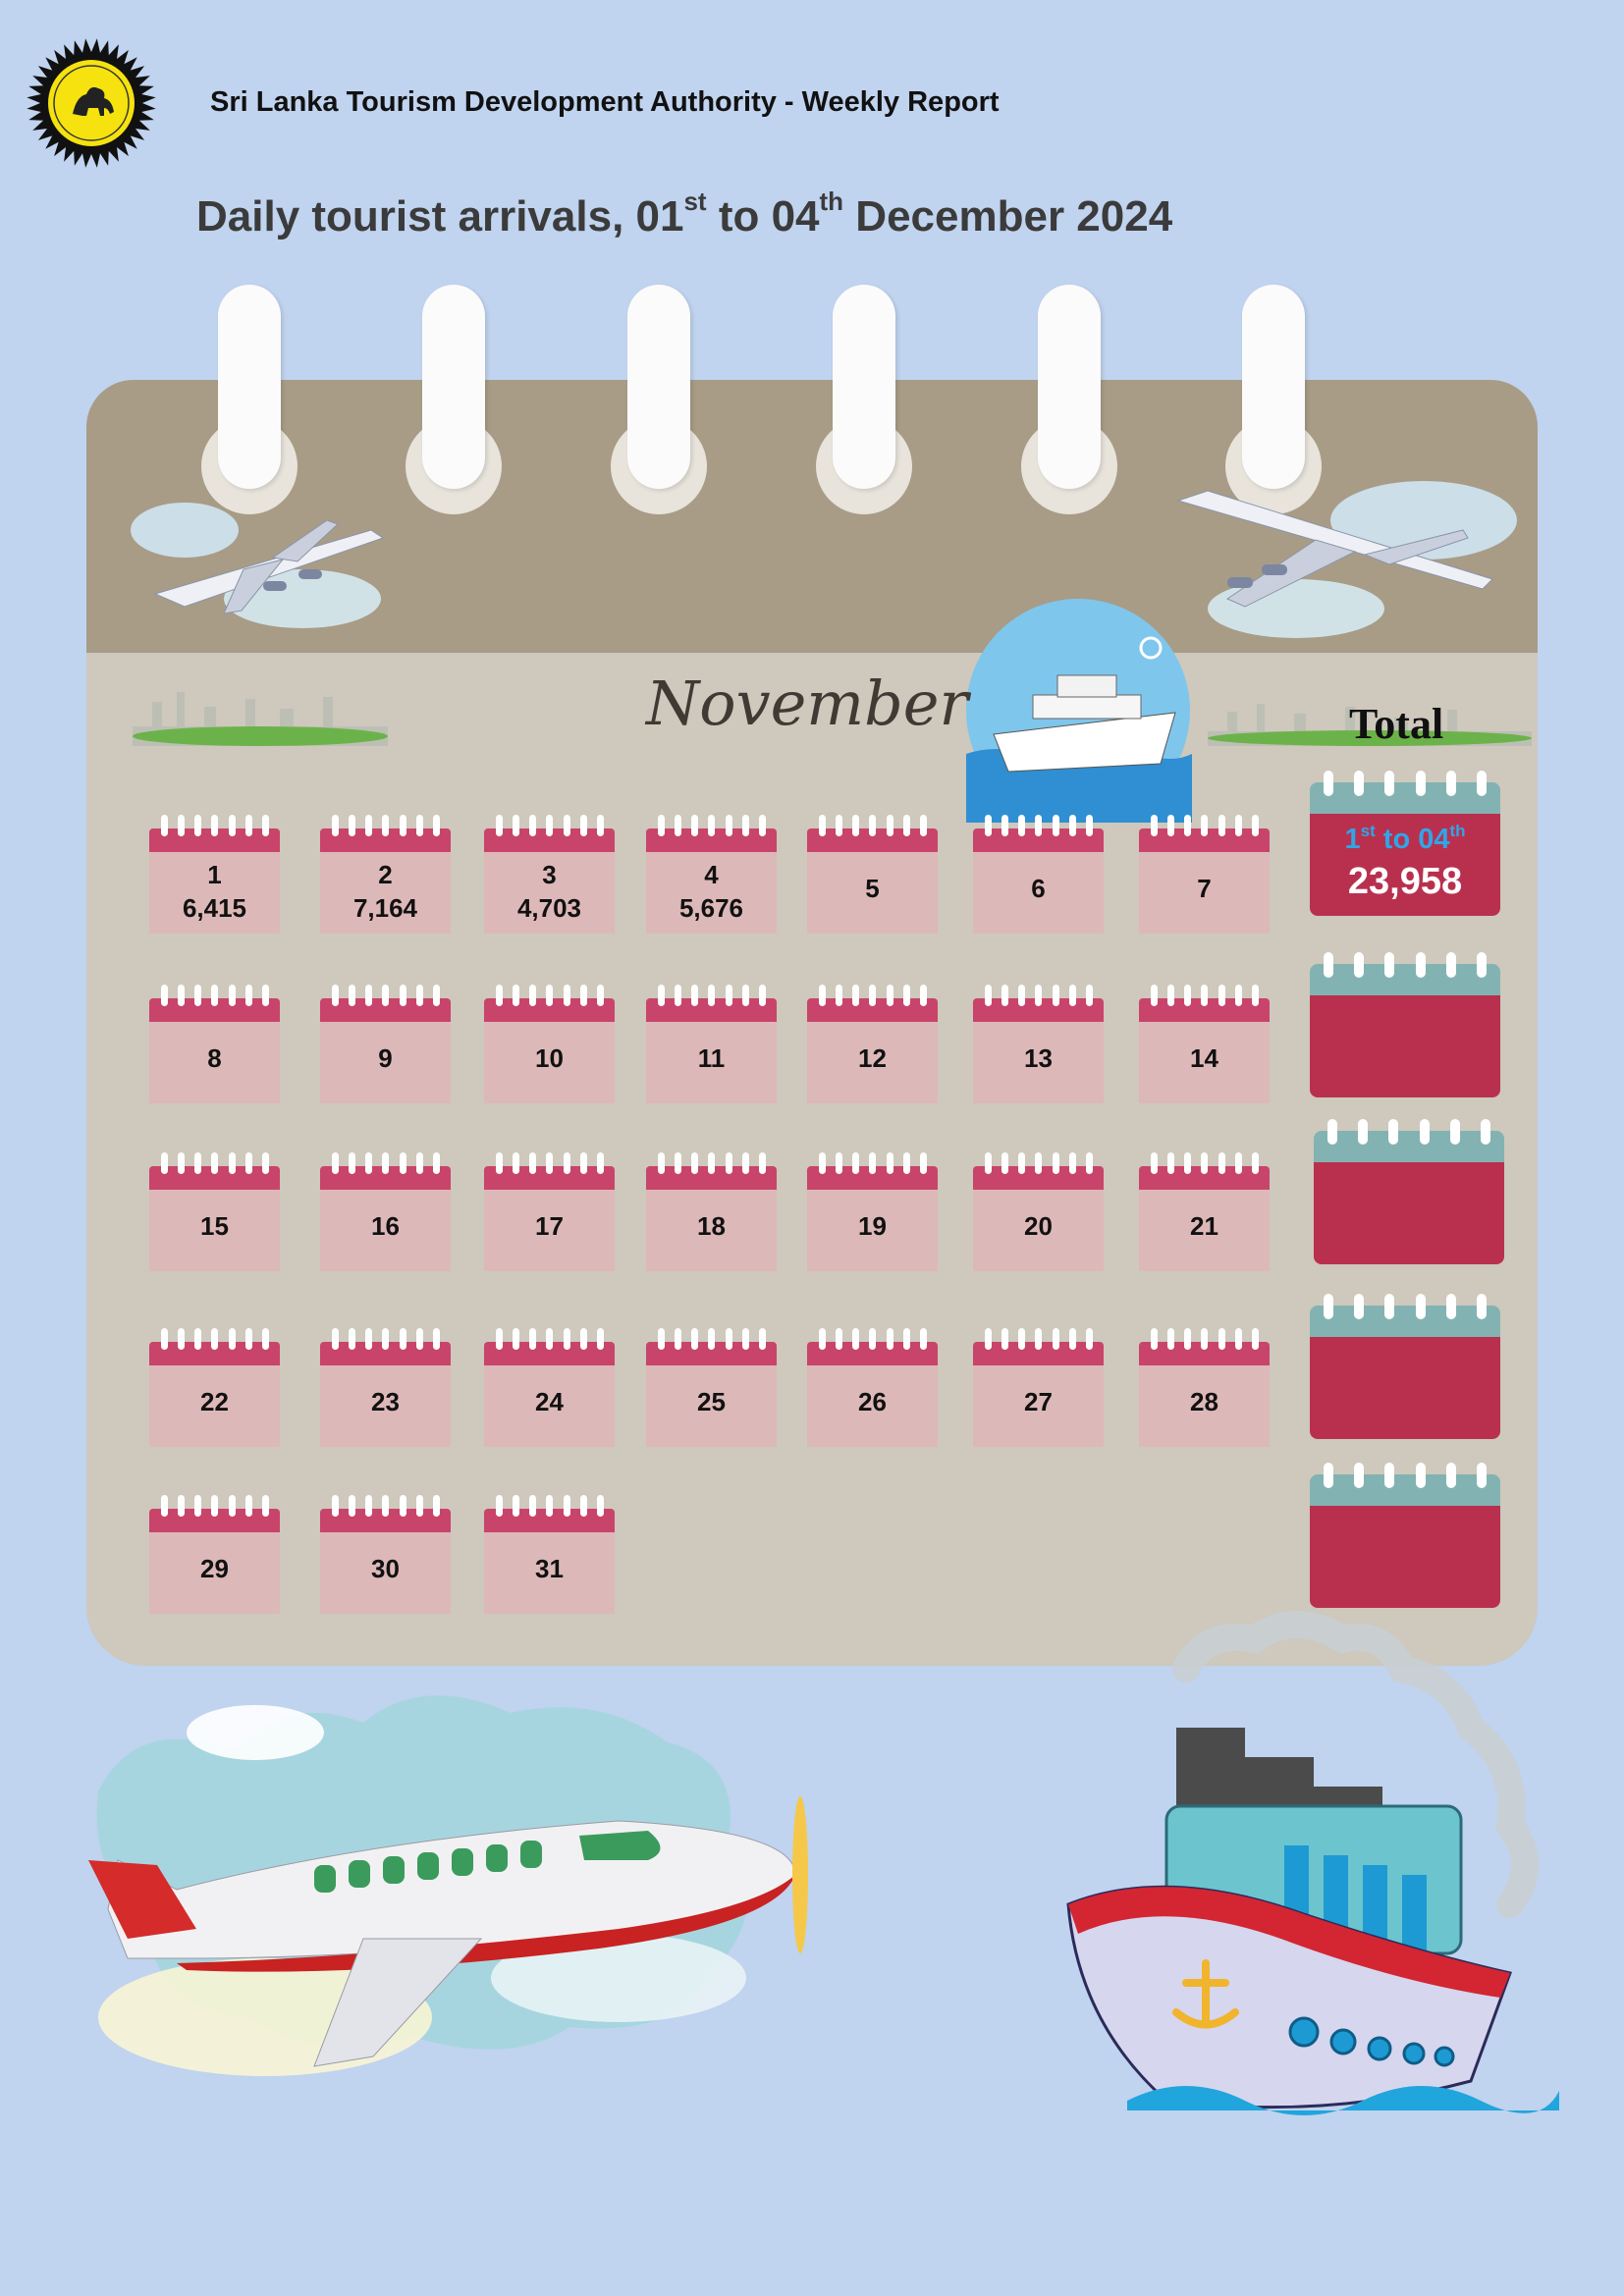 This screenshot has height=2296, width=1624. I want to click on day-number: 18, so click(711, 1226).